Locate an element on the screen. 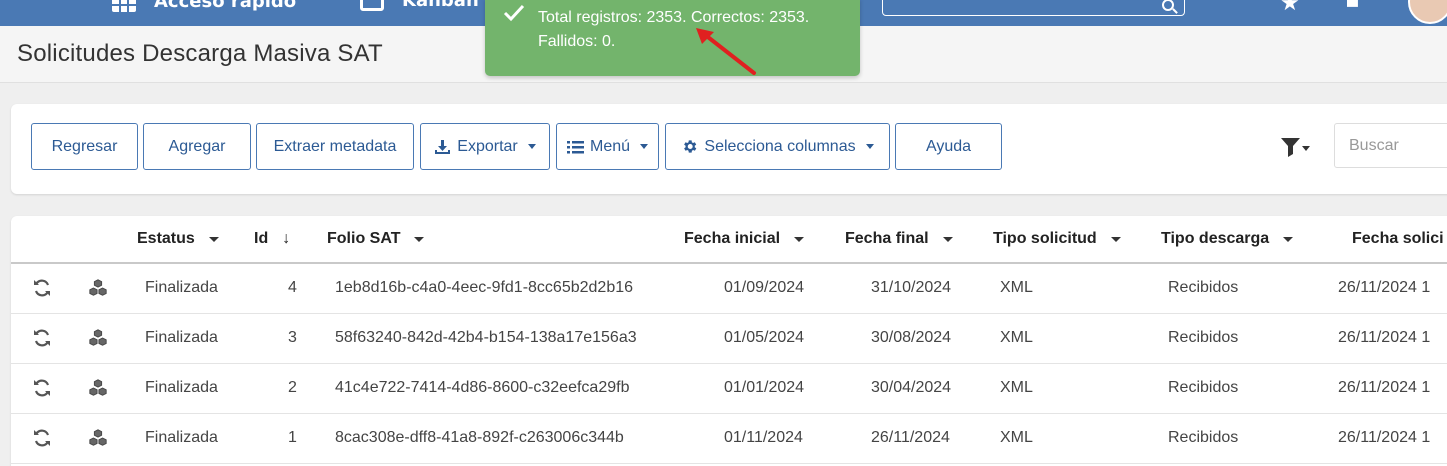  nav-kanban-label: Kanban is located at coordinates (440, 5).